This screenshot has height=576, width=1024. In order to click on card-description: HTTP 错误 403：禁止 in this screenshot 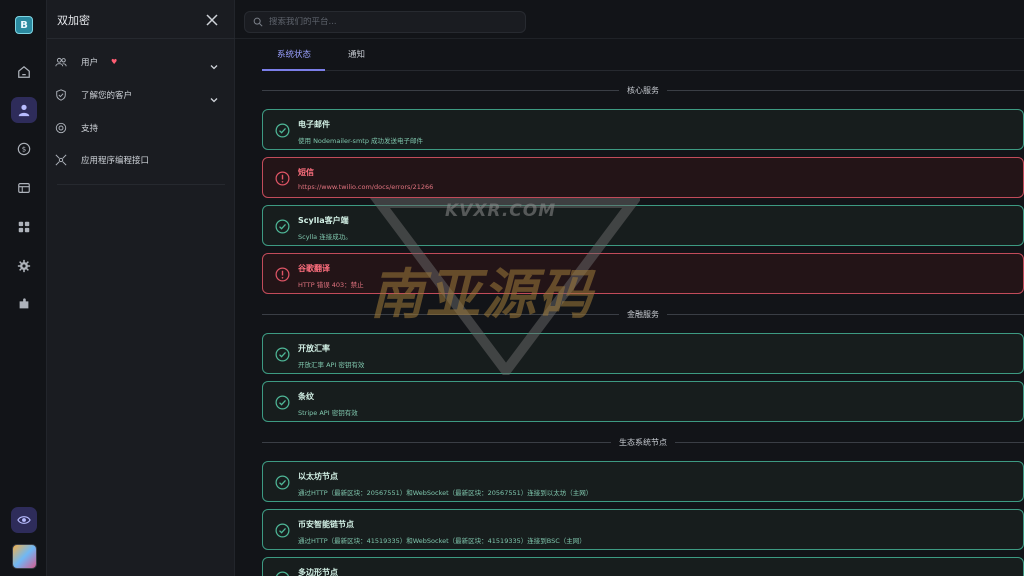, I will do `click(331, 285)`.